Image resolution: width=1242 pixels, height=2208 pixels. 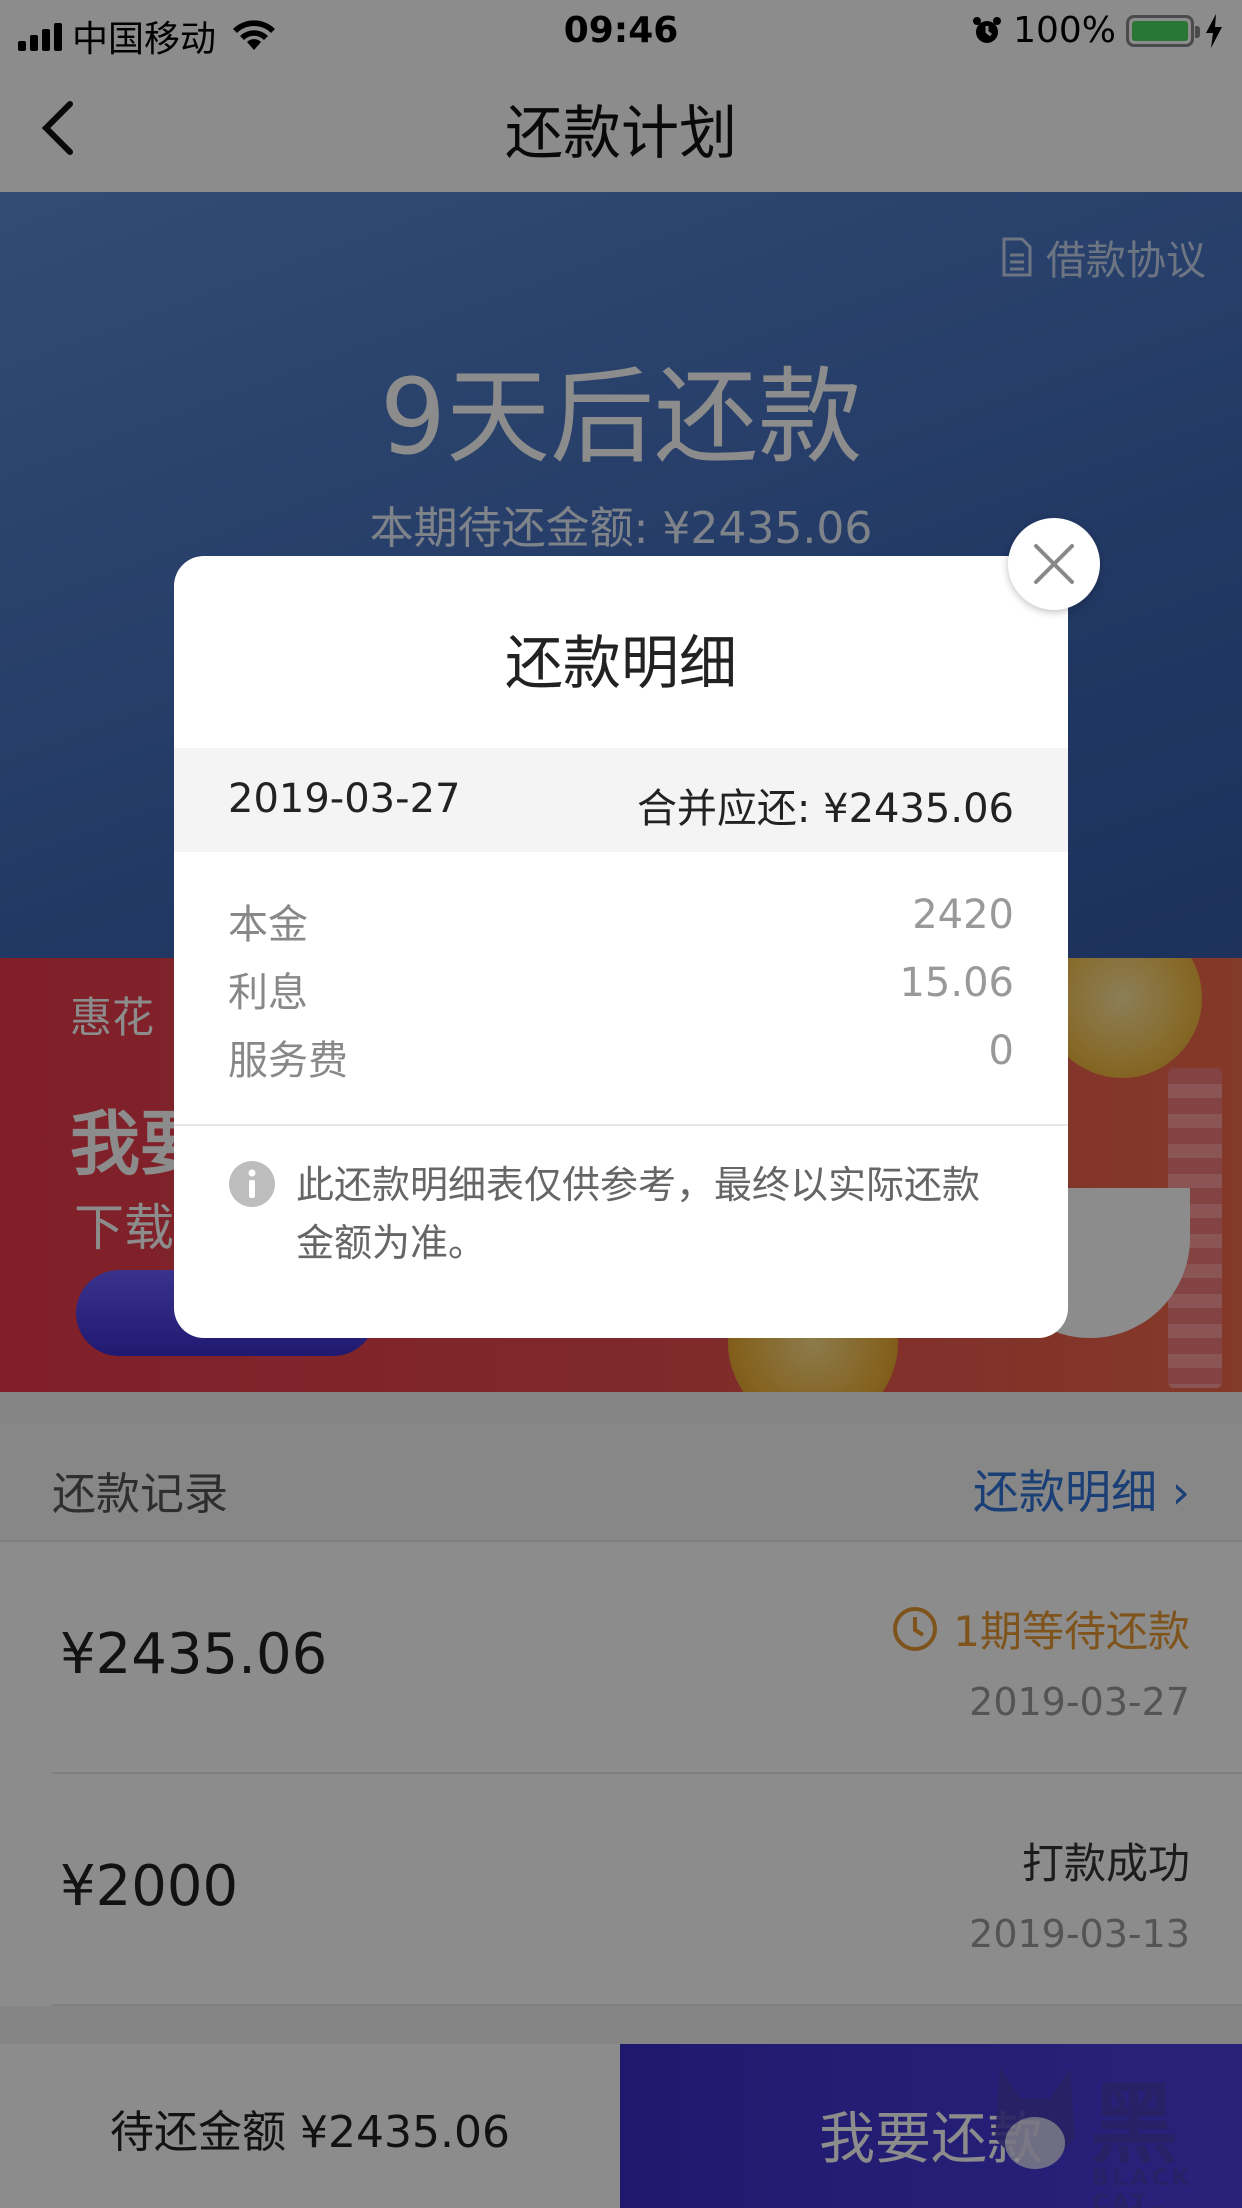 What do you see at coordinates (956, 983) in the screenshot?
I see `detail-value: 15.06` at bounding box center [956, 983].